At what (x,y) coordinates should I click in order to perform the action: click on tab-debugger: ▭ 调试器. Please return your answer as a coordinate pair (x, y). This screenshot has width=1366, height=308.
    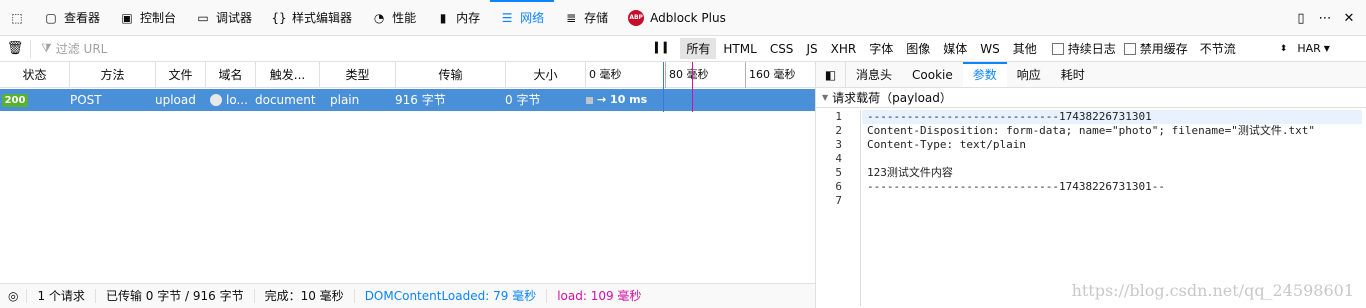
    Looking at the image, I should click on (224, 17).